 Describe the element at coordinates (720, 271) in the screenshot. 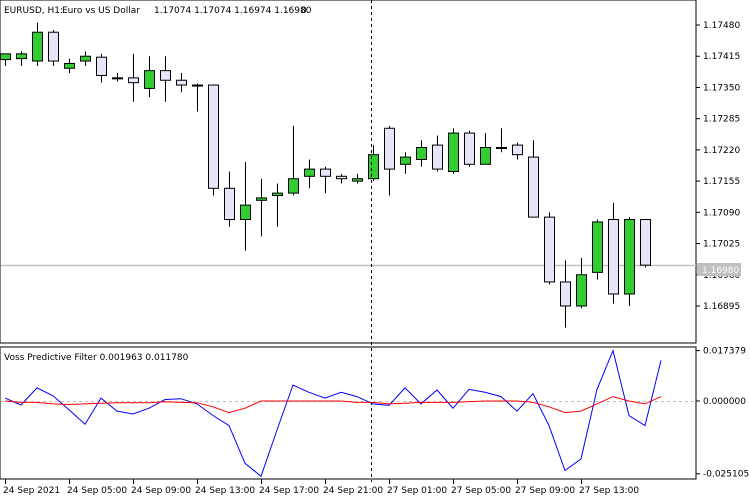

I see `current-price-tag-label: 1.16980` at that location.